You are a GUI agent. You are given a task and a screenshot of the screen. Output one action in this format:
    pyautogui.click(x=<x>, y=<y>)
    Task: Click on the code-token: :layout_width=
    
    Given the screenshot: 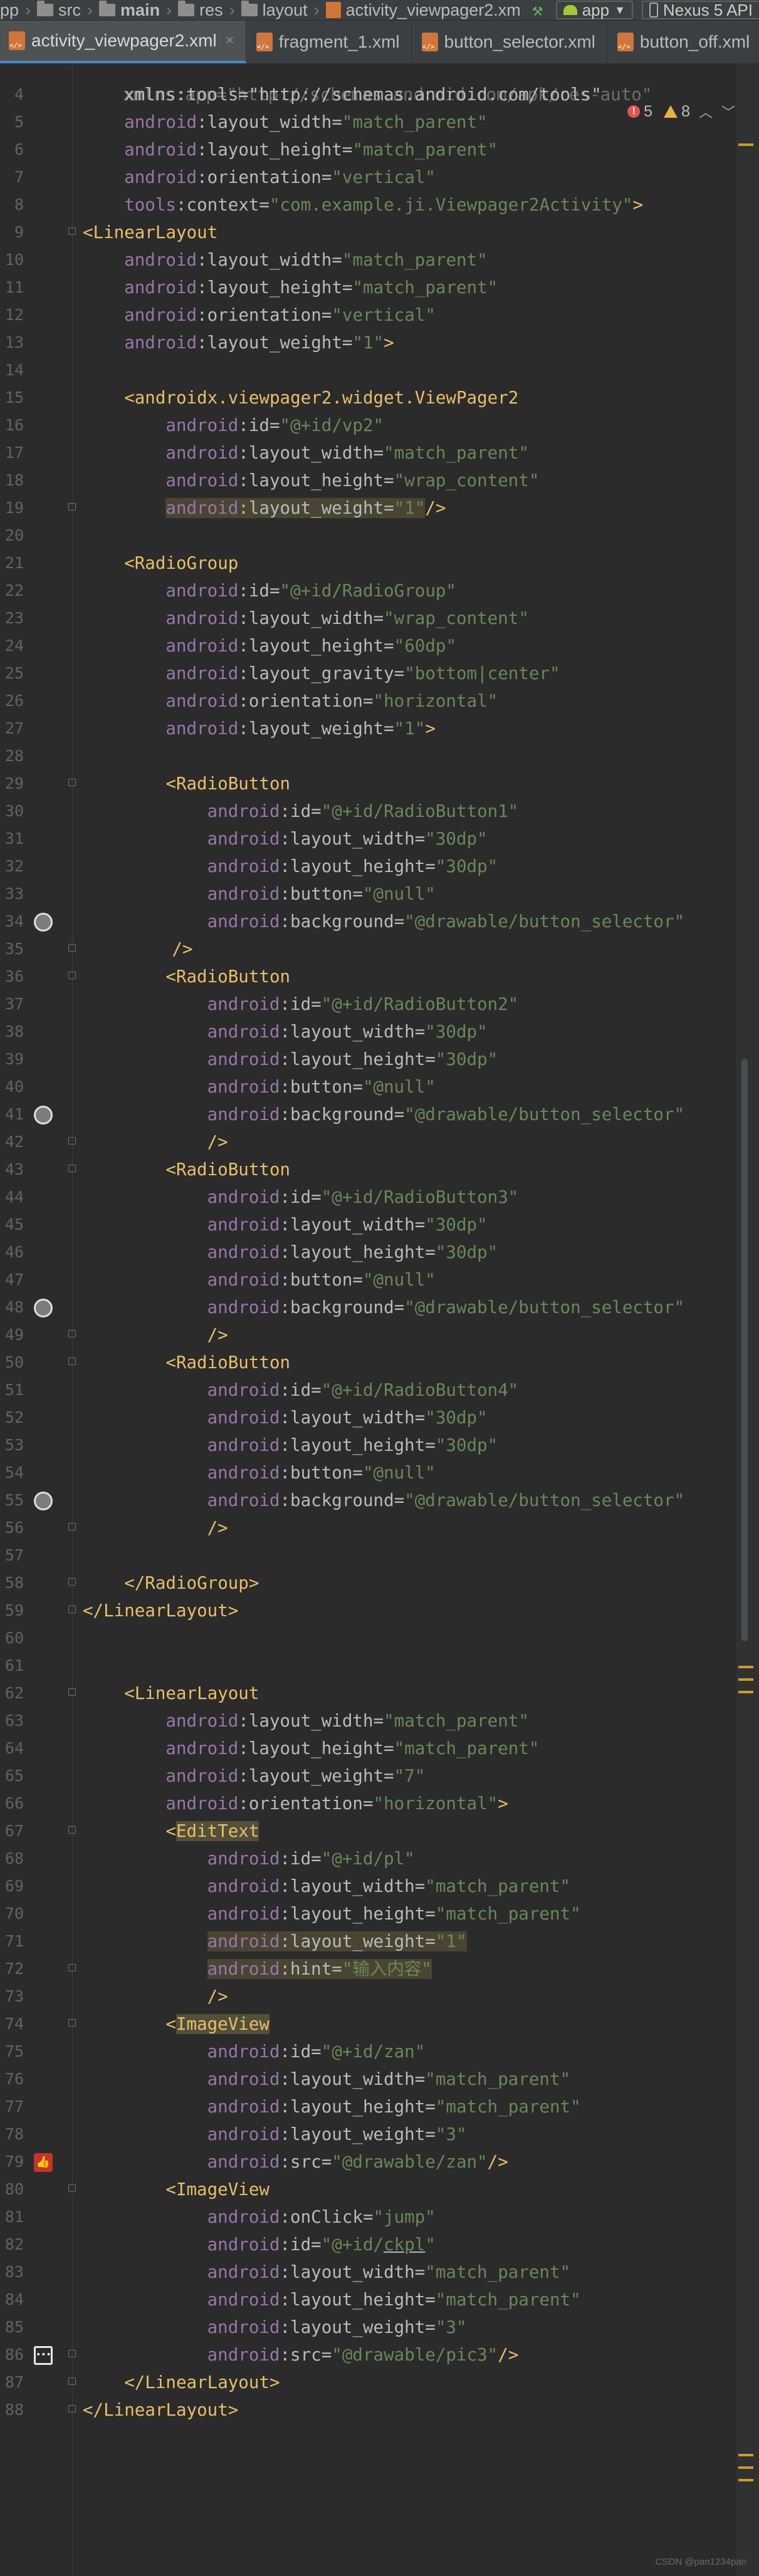 What is the action you would take?
    pyautogui.click(x=311, y=453)
    